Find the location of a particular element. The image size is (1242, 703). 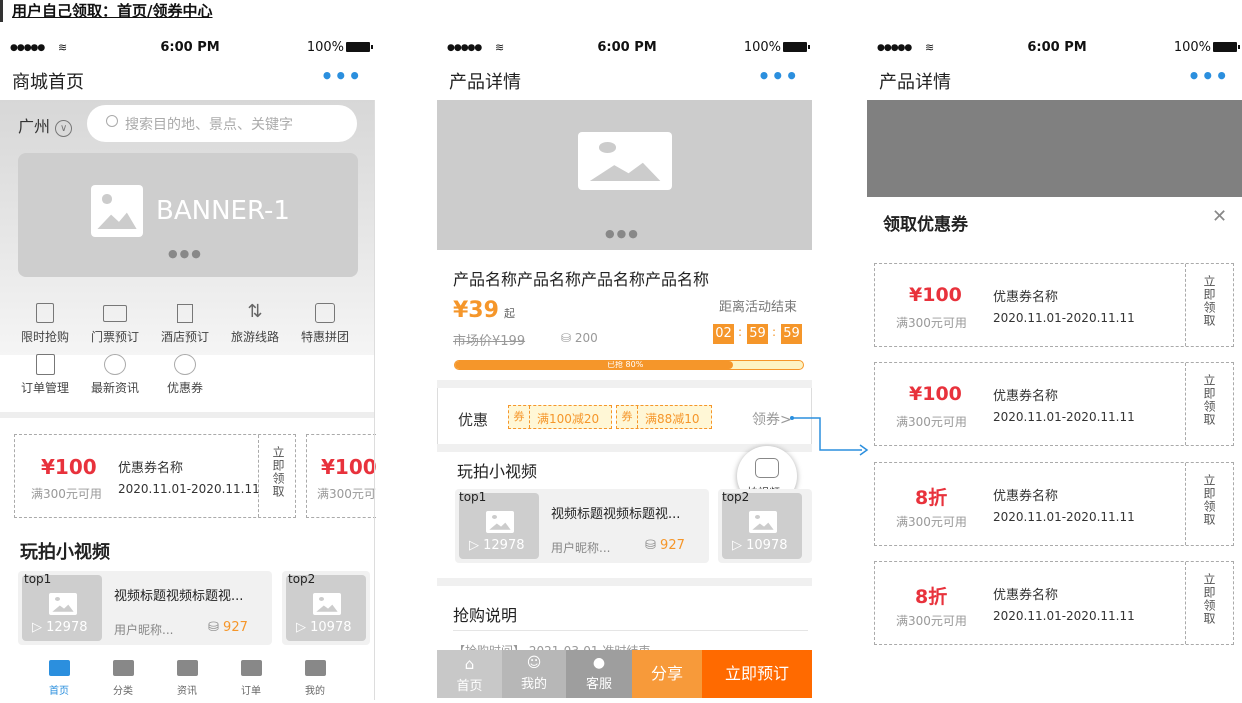

hotel-icon is located at coordinates (185, 313).